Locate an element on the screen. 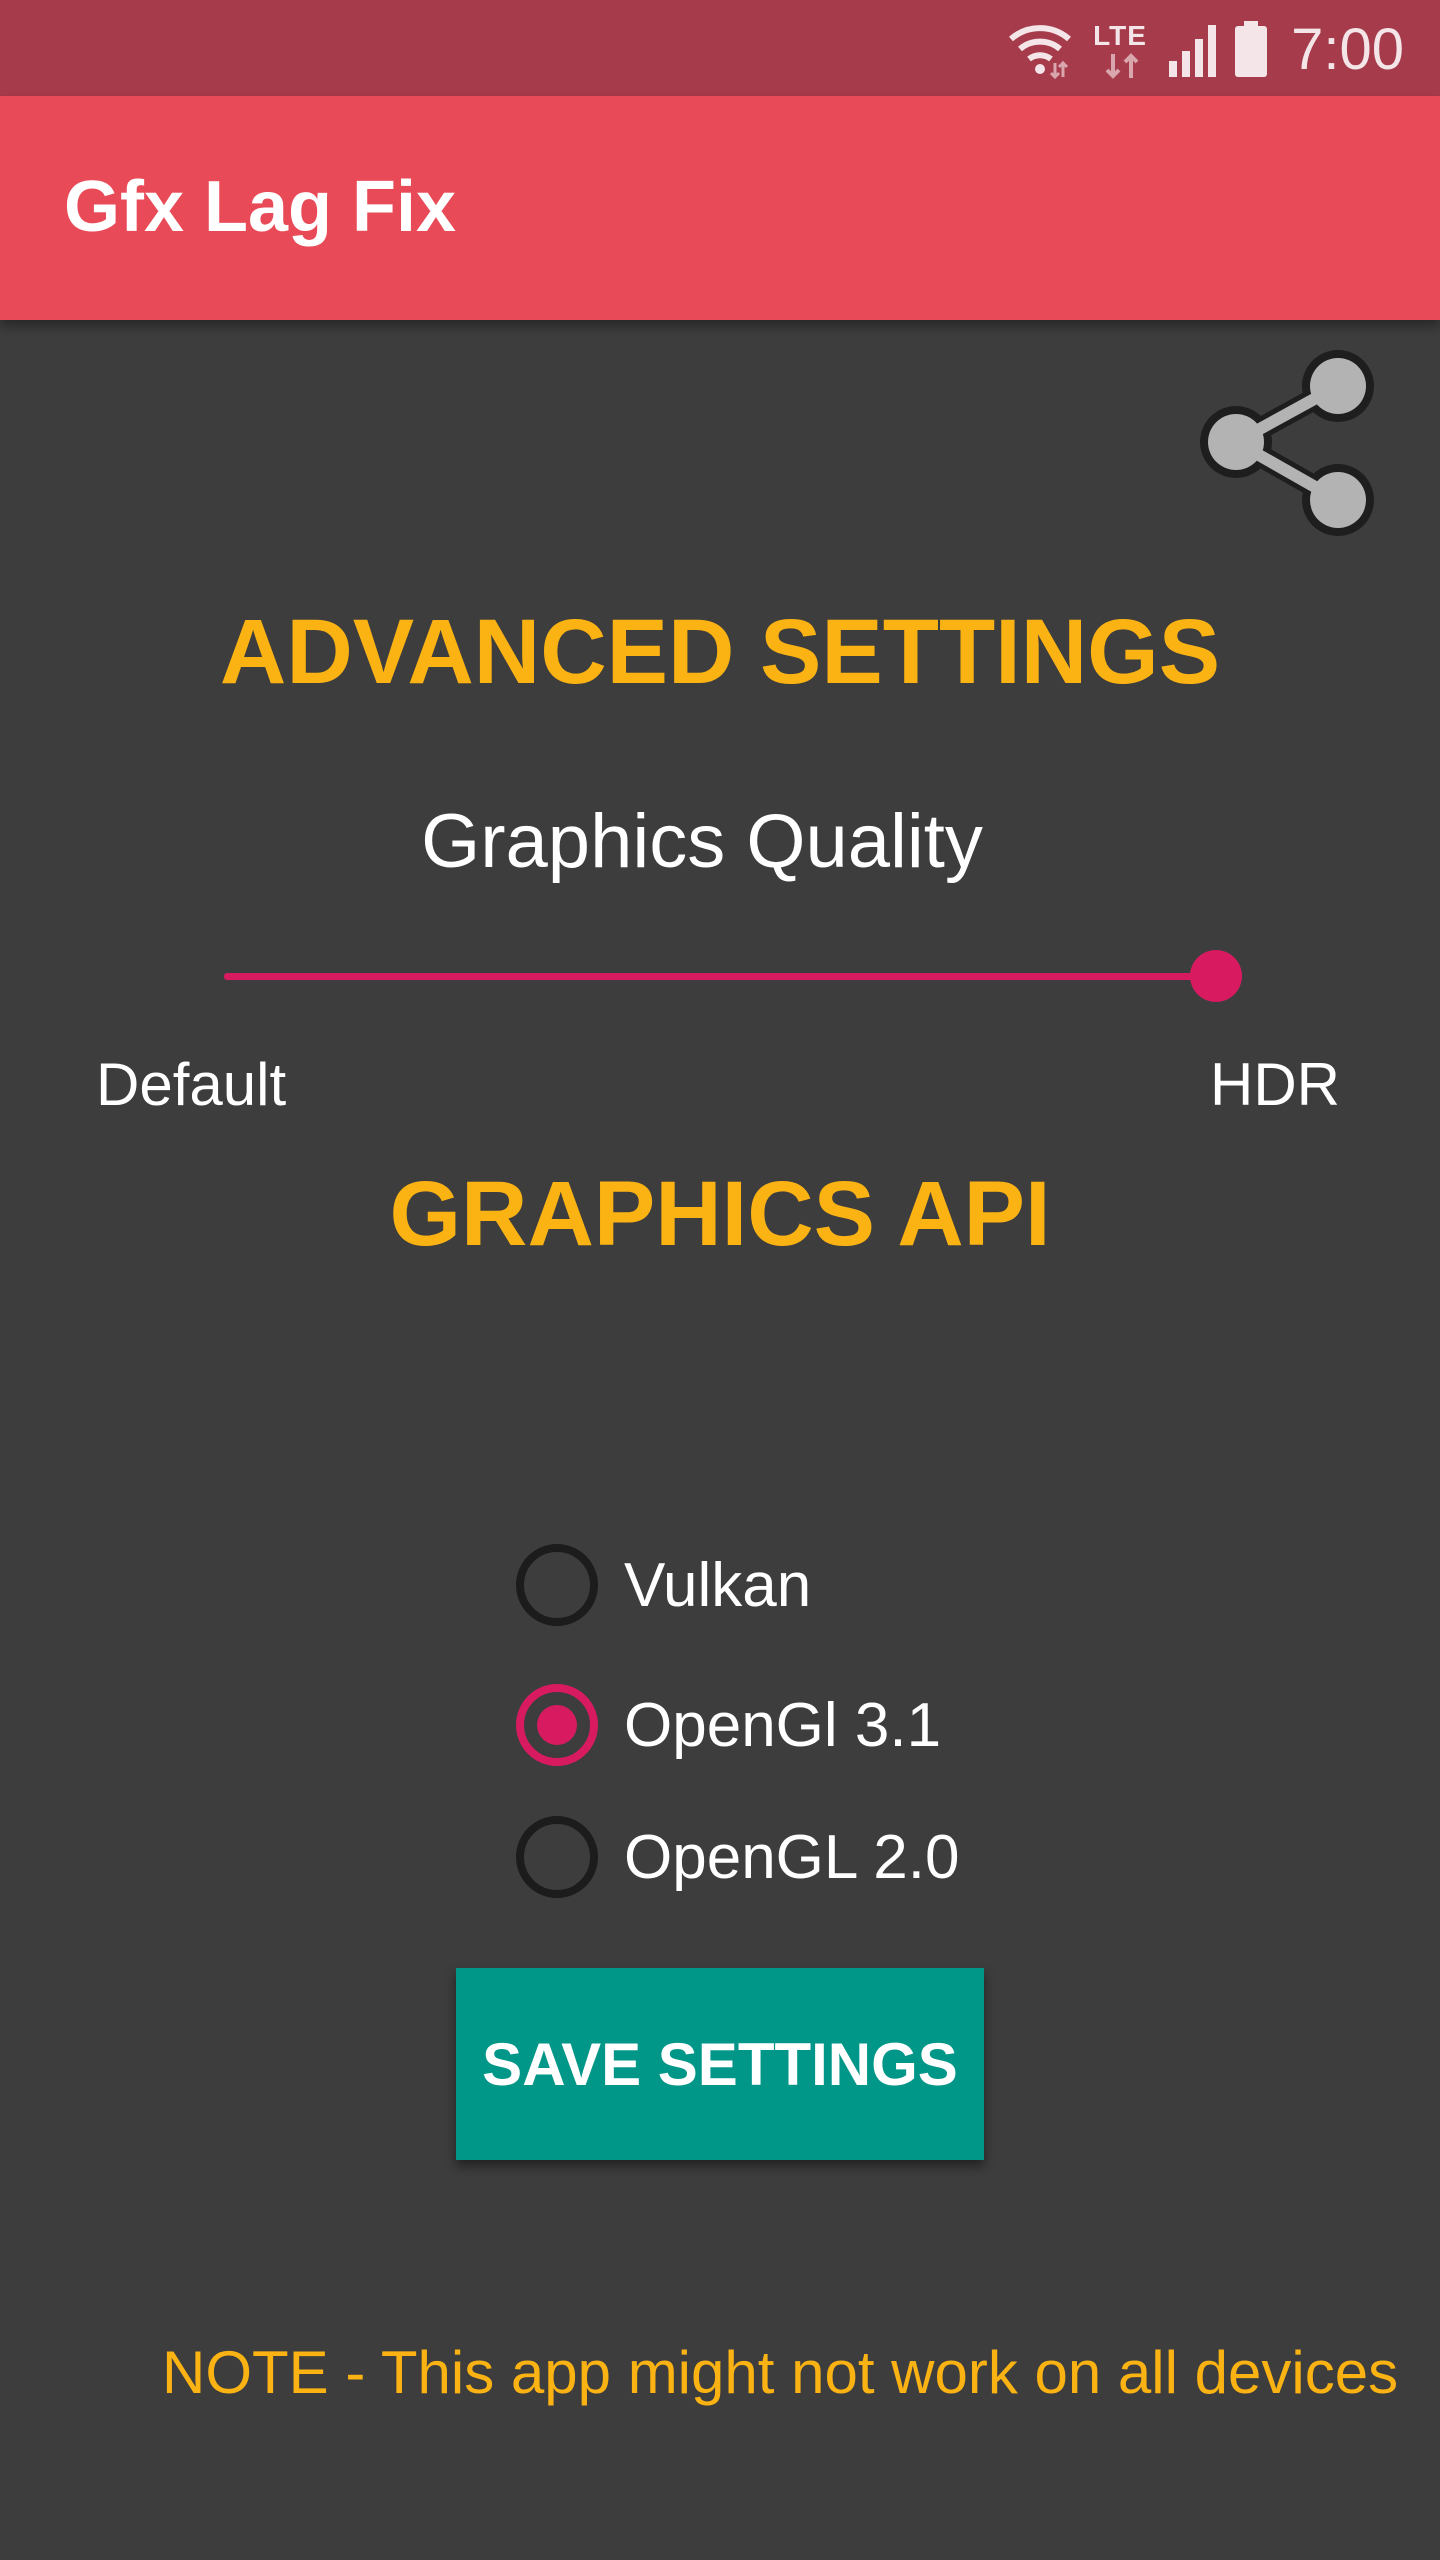  radio-option-vulkan: Vulkan is located at coordinates (663, 1585).